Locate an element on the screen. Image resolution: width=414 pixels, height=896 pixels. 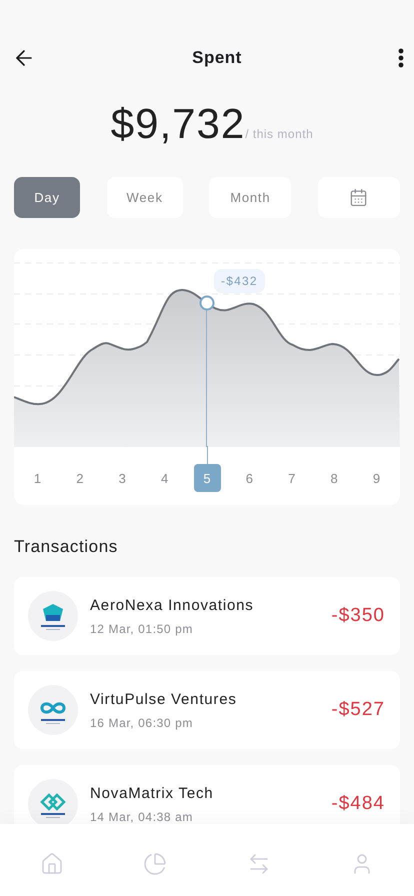
transaction-amount: -$527 is located at coordinates (358, 710).